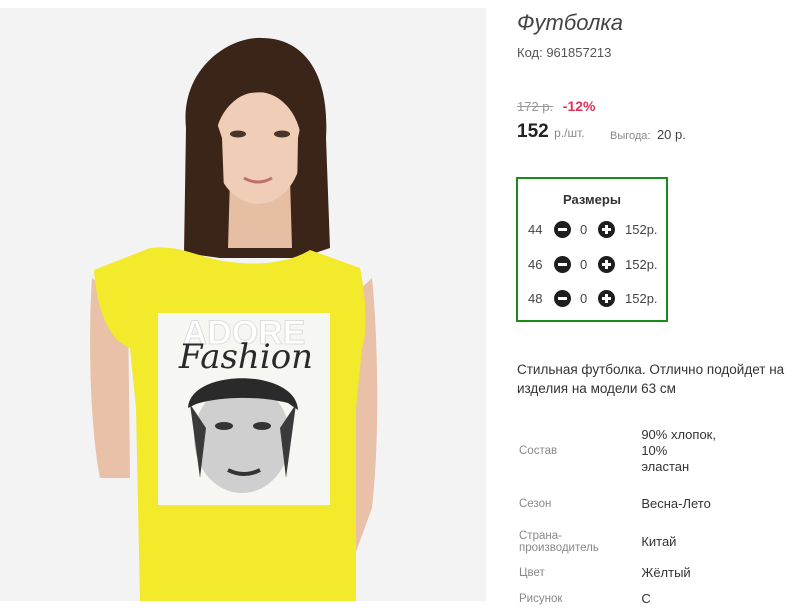 The height and width of the screenshot is (612, 794). What do you see at coordinates (245, 357) in the screenshot?
I see `print-script-text: Fashion` at bounding box center [245, 357].